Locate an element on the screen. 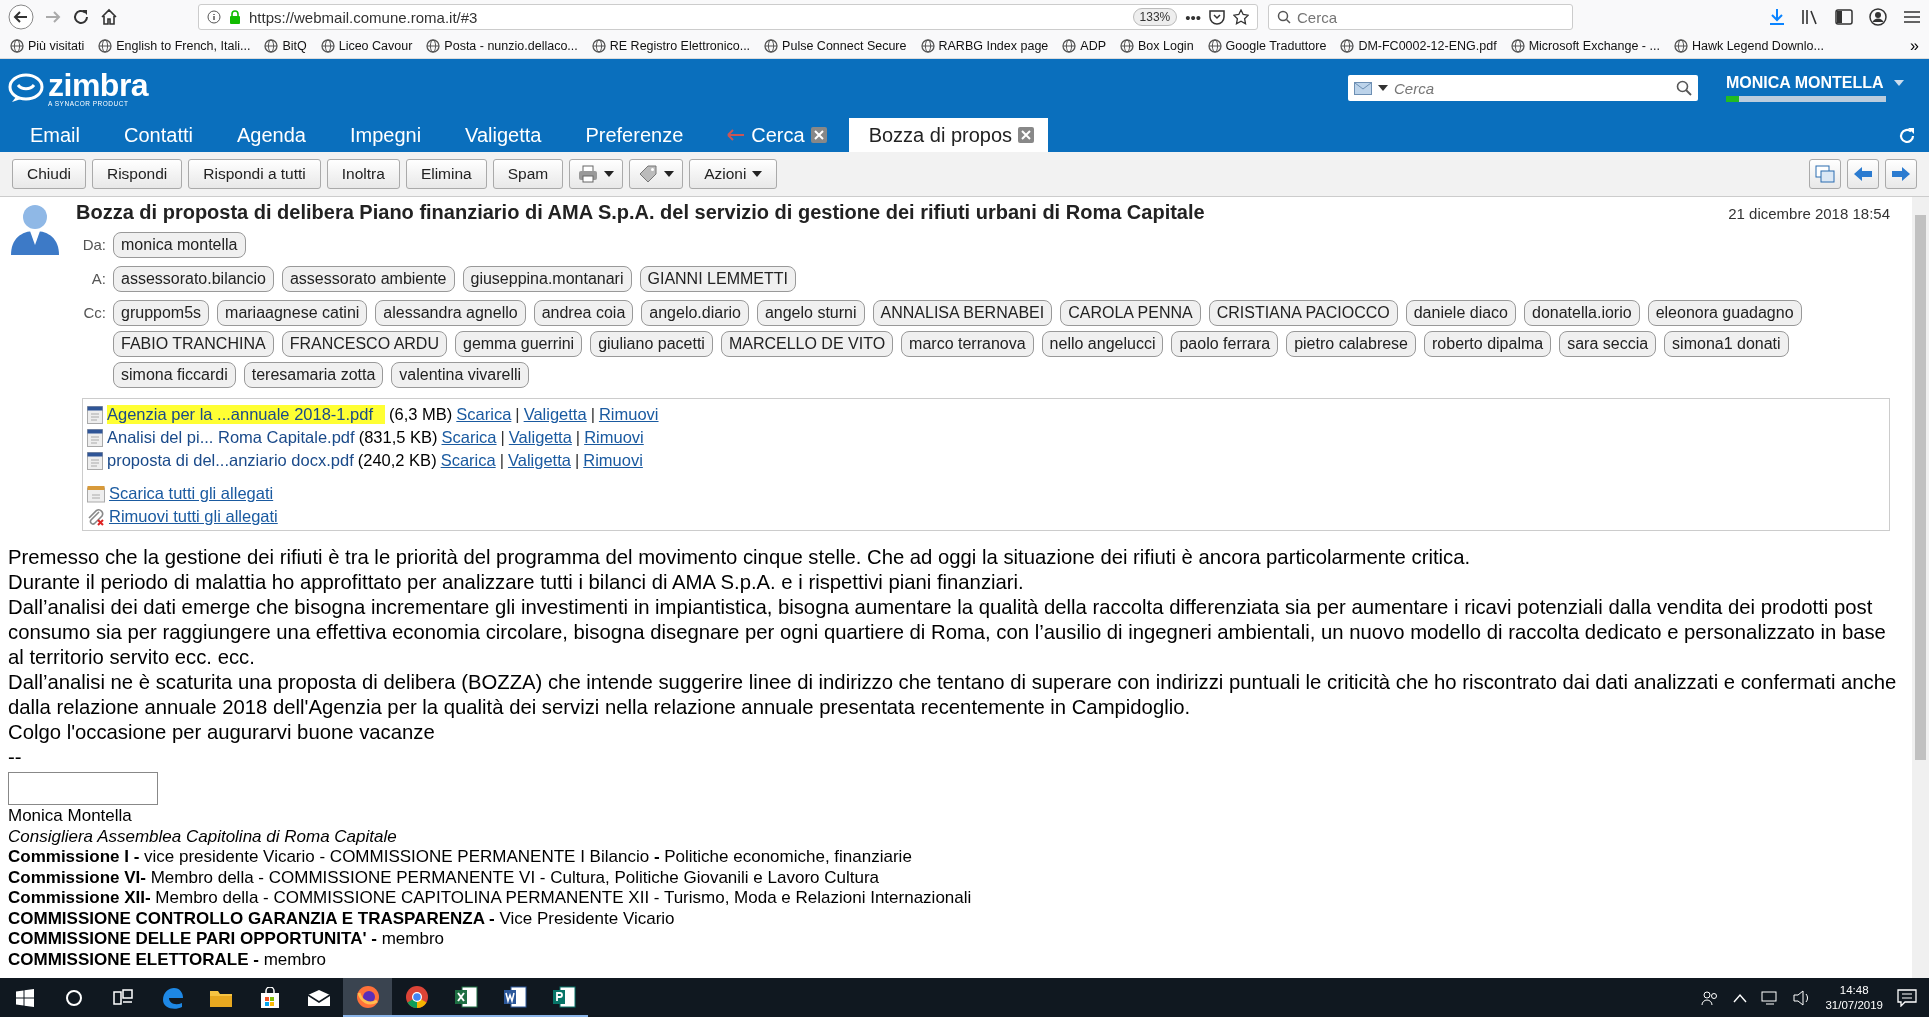  address-chip: angelo sturni is located at coordinates (810, 313).